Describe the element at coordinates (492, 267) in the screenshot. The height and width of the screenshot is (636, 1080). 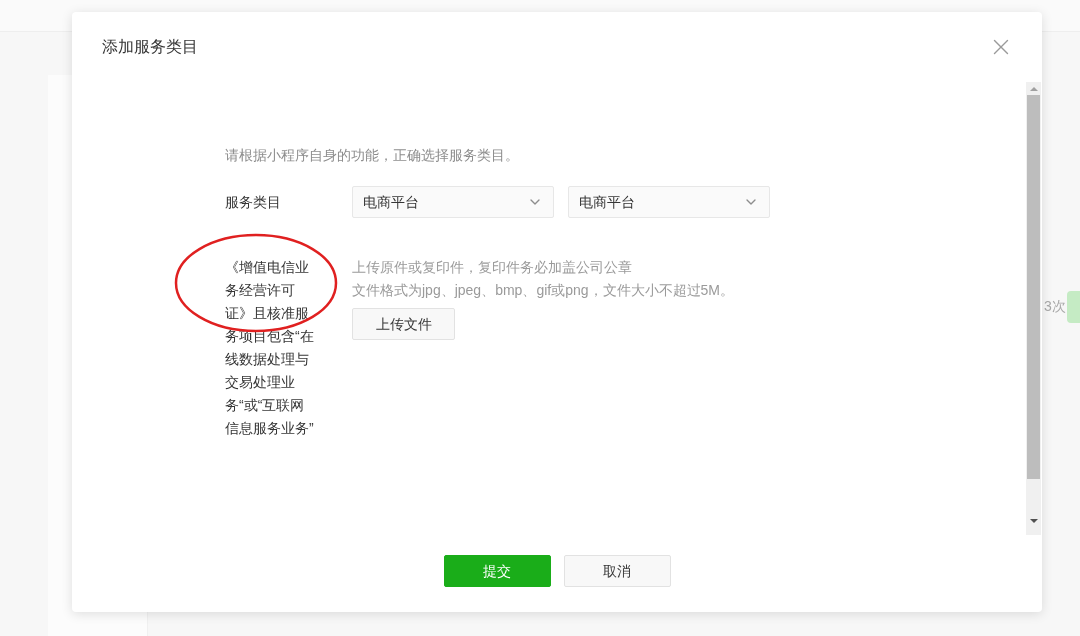
I see `hint-text: 上传原件或复印件，复印件务必加盖公司公章` at that location.